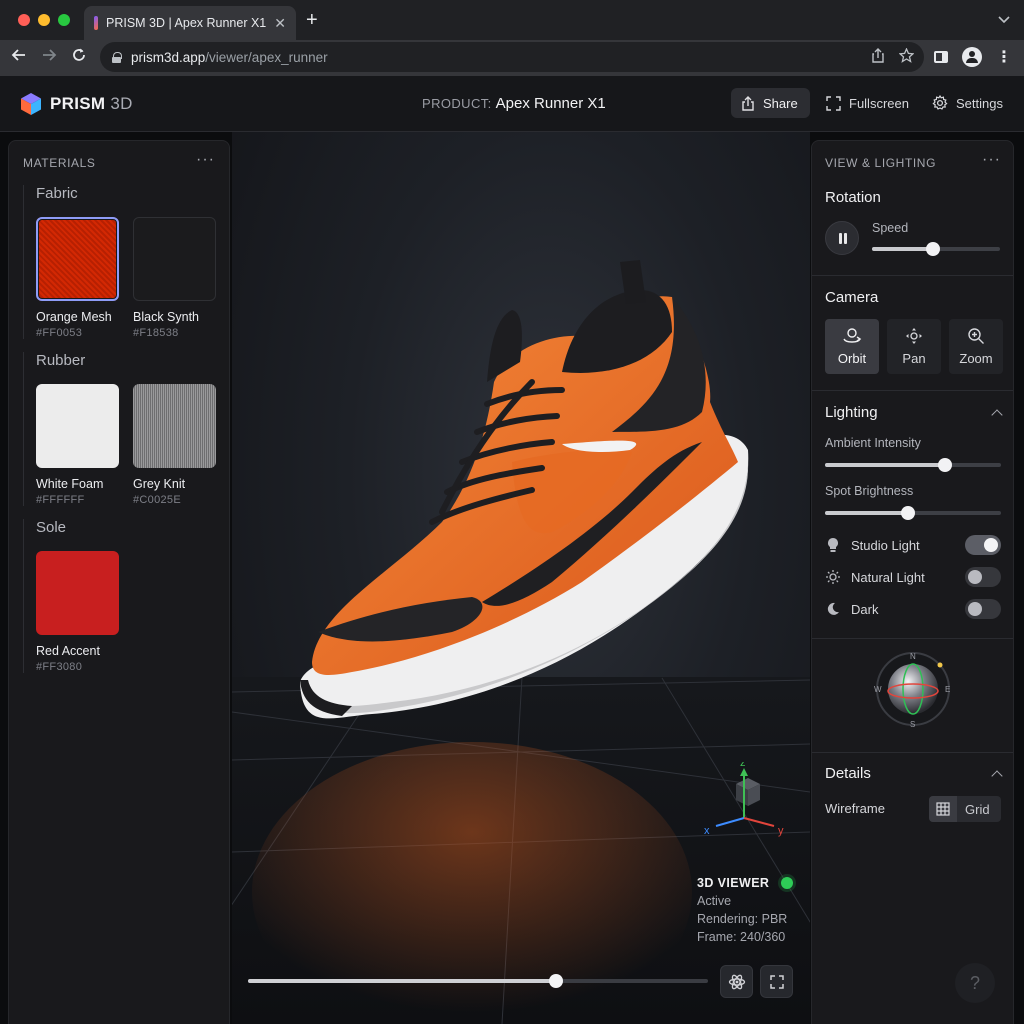 This screenshot has height=1024, width=1024. What do you see at coordinates (312, 20) in the screenshot?
I see `new-tab-button: +` at bounding box center [312, 20].